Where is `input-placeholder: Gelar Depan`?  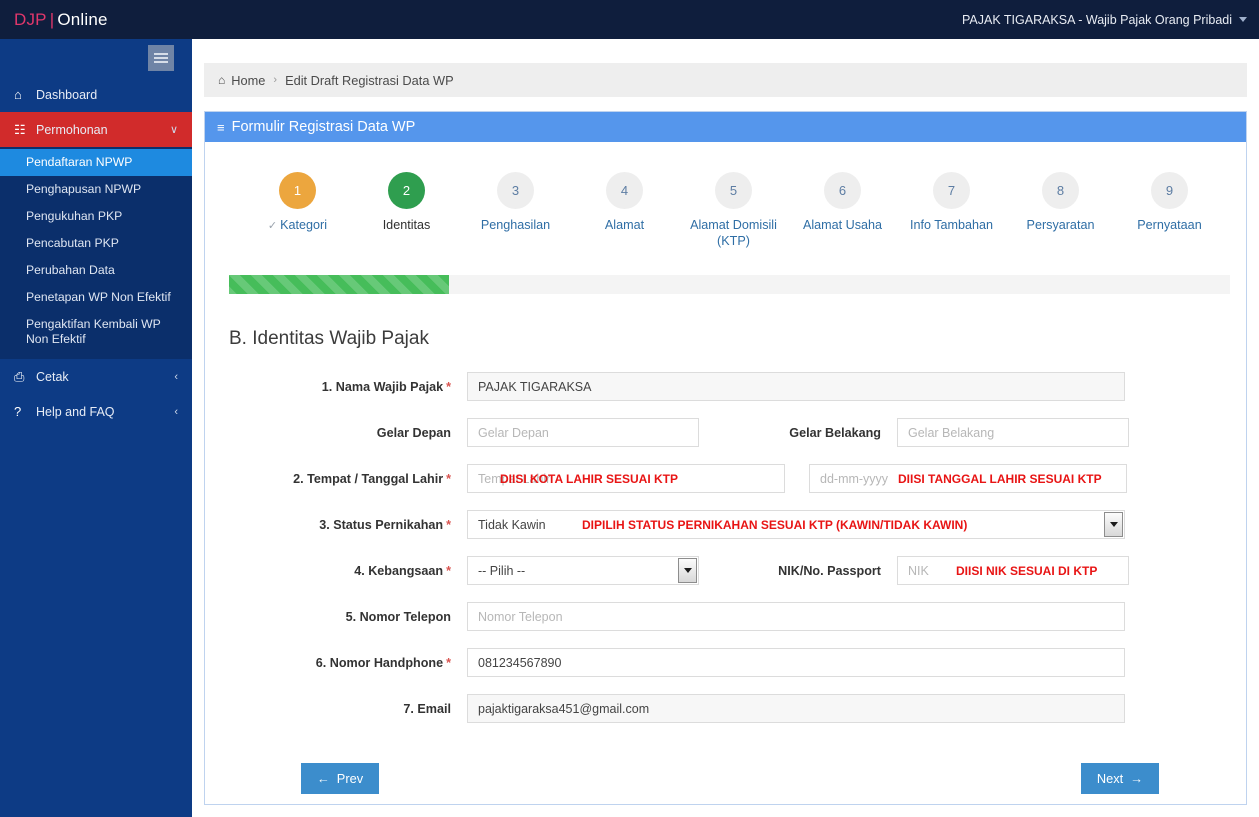
input-placeholder: Gelar Depan is located at coordinates (513, 432).